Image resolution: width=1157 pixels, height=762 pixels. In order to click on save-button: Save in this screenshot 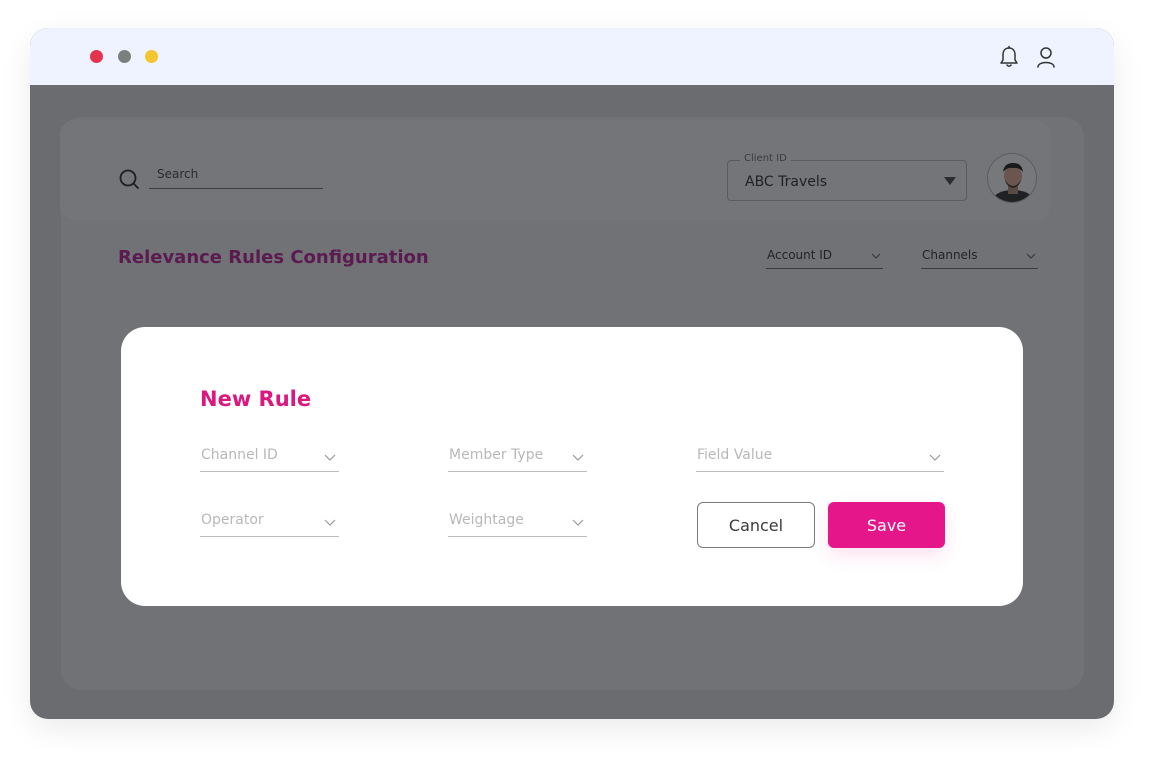, I will do `click(886, 525)`.